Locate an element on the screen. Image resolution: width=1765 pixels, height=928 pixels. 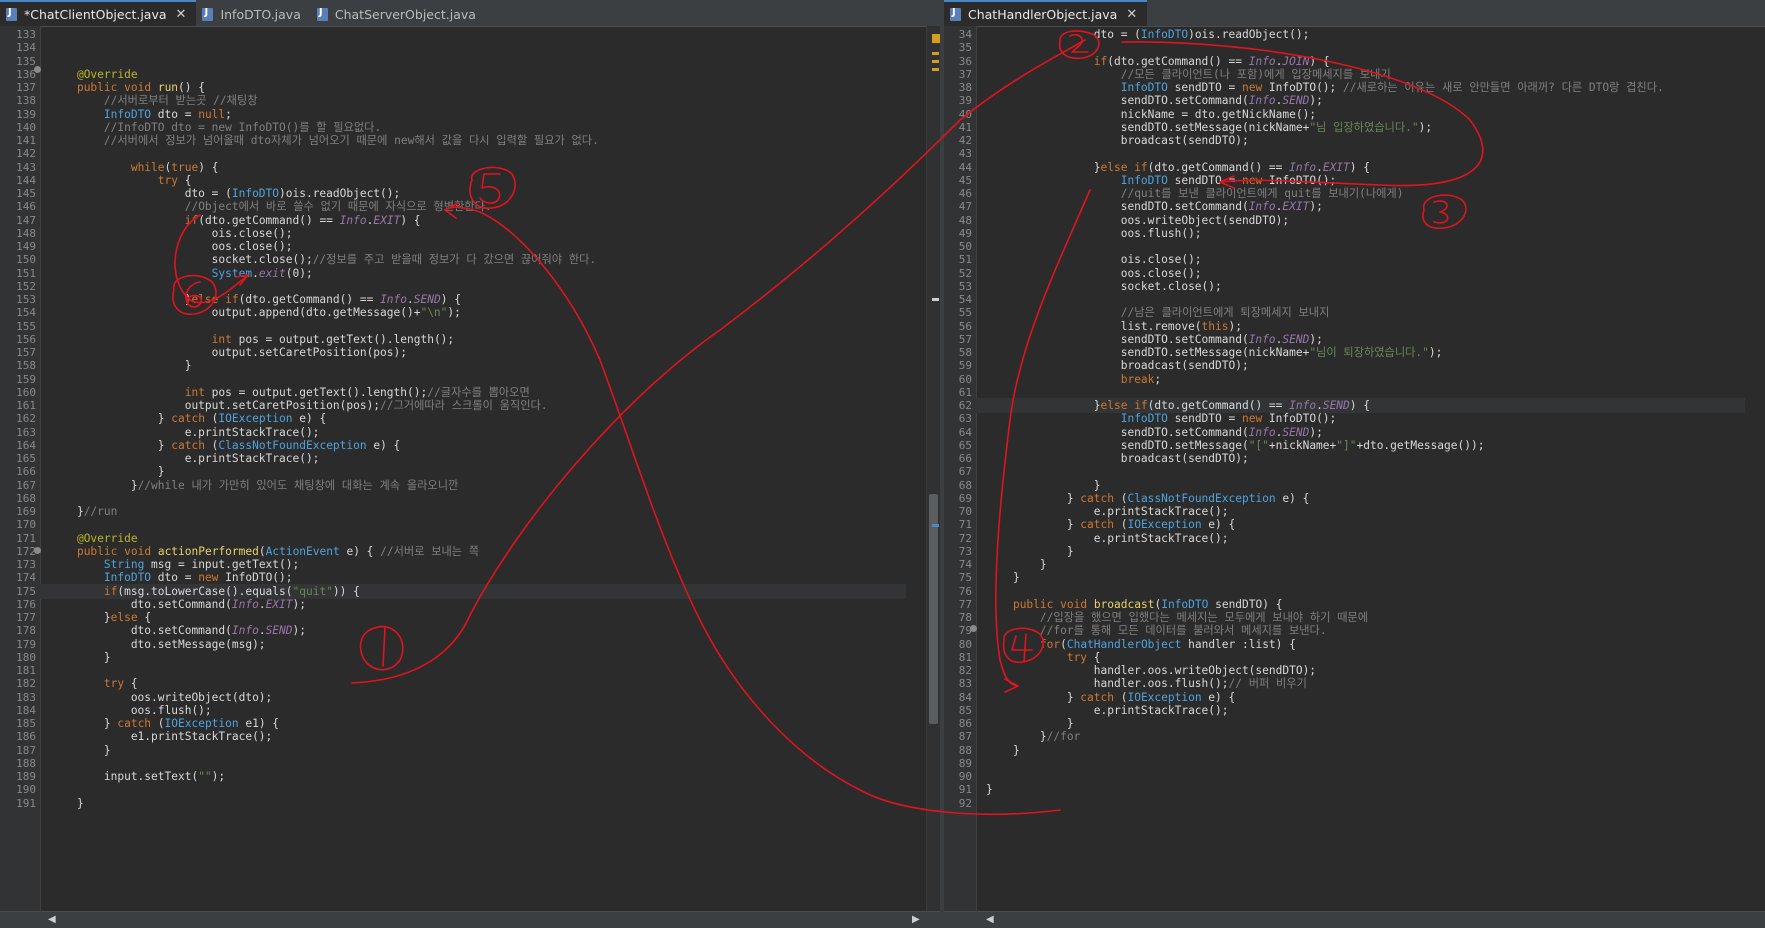
tab-chat-client-object: *ChatClientObject.java ✕ is located at coordinates (98, 13).